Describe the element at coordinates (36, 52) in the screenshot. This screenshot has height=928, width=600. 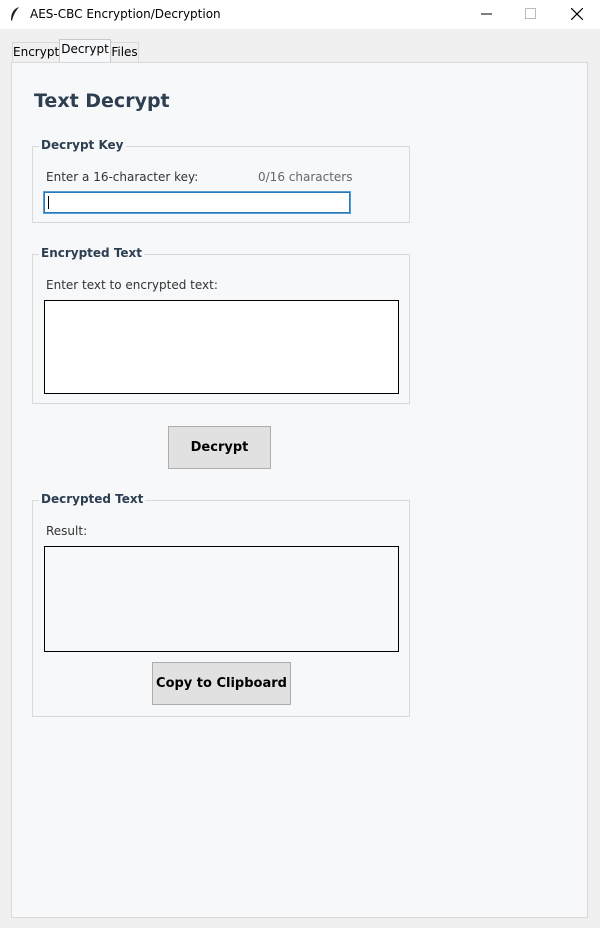
I see `tab-encrypt: Encrypt` at that location.